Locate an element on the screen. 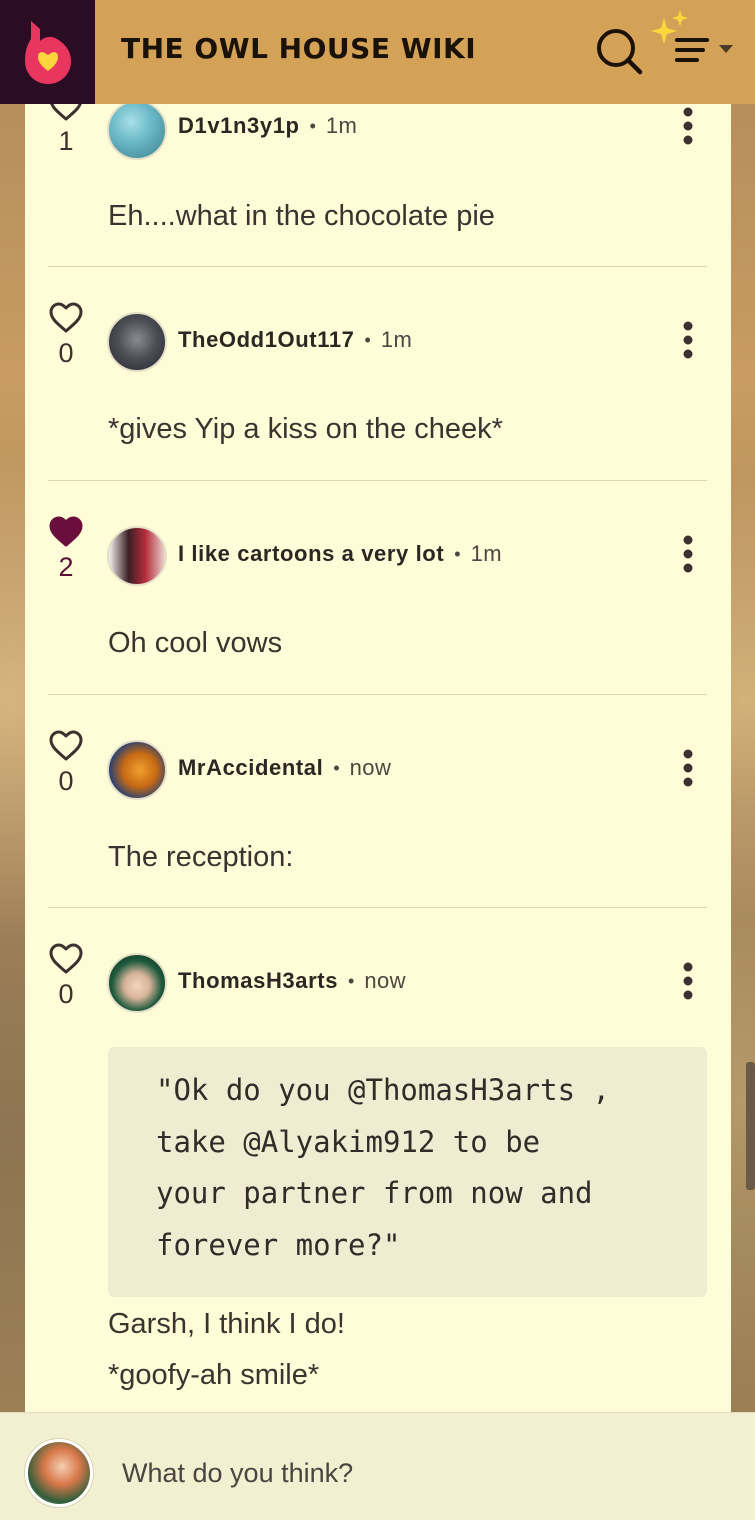 This screenshot has height=1520, width=755. username: TheOdd1Out117 is located at coordinates (266, 340).